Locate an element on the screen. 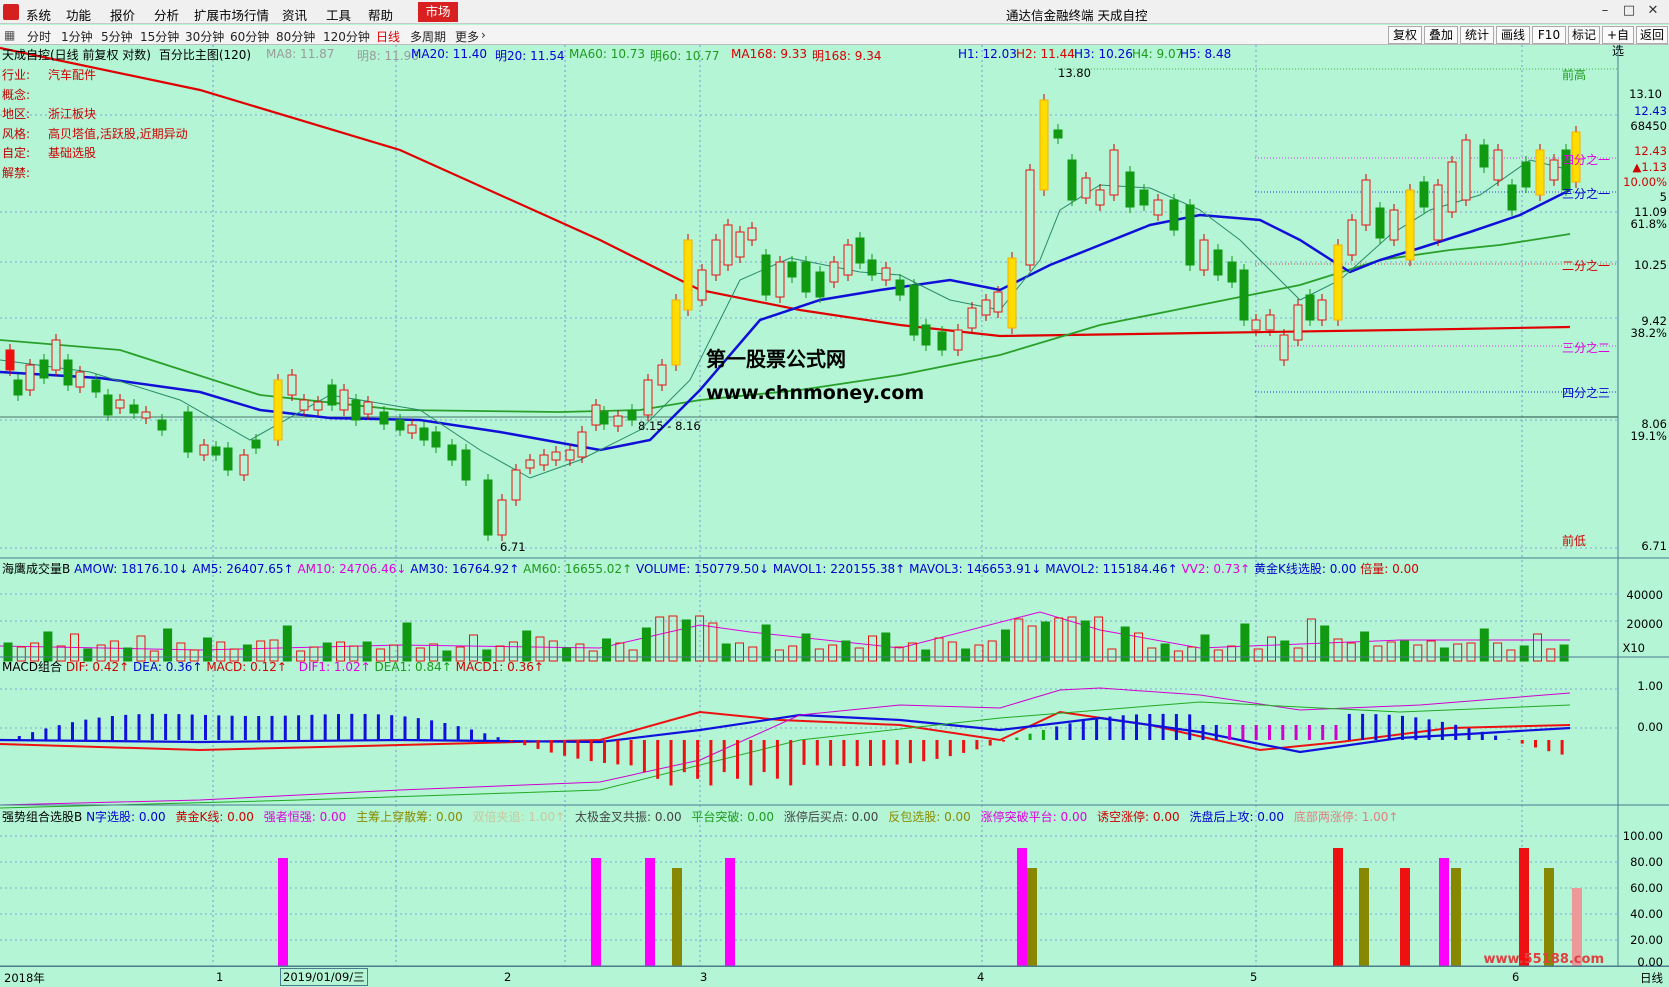 The height and width of the screenshot is (987, 1669). period-daily: 日线 is located at coordinates (388, 36).